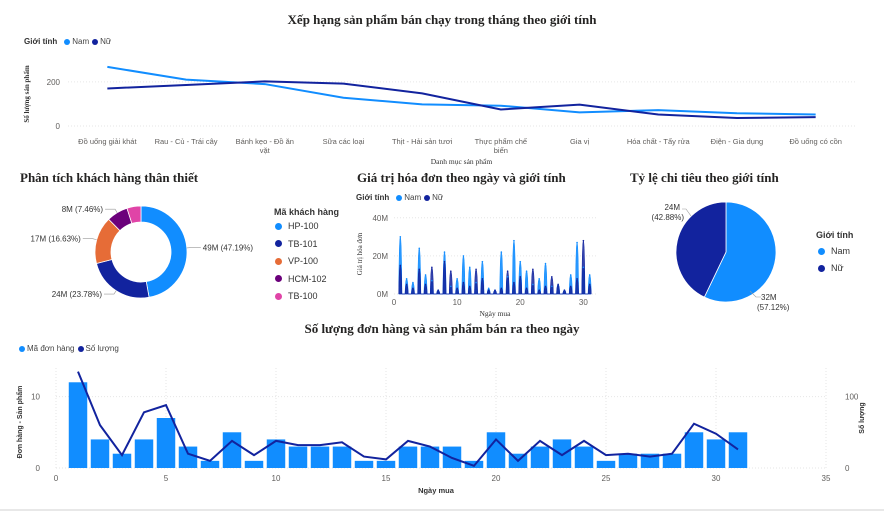 Image resolution: width=884 pixels, height=511 pixels. Describe the element at coordinates (109, 177) in the screenshot. I see `donut-chart-title: Phân tích khách hàng thân thiết` at that location.